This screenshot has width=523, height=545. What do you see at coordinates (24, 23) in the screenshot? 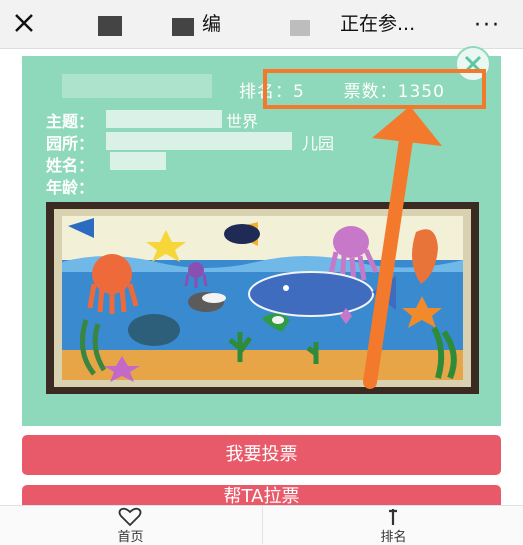
I see `close-icon` at bounding box center [24, 23].